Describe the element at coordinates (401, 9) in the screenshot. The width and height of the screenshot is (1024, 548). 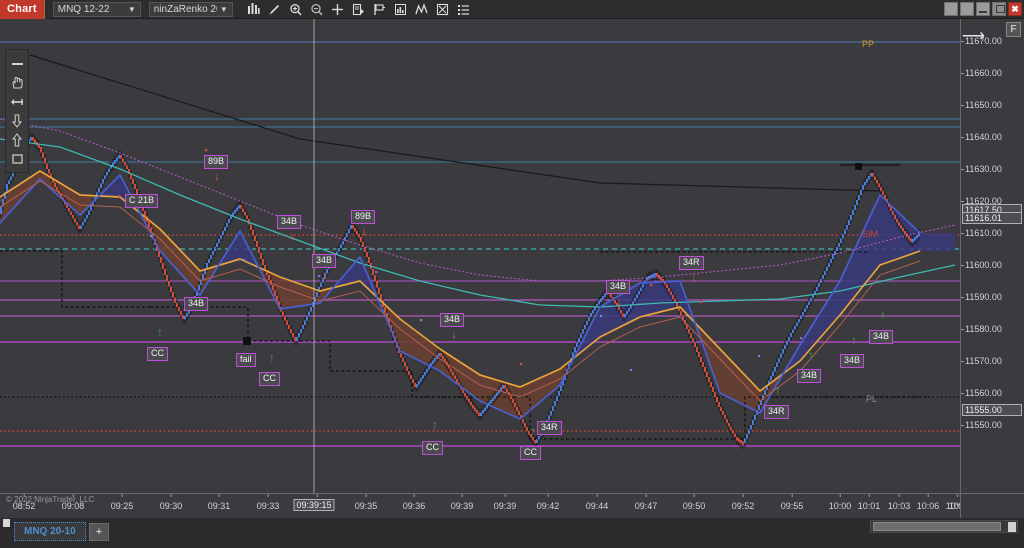
I see `indicators-icon` at that location.